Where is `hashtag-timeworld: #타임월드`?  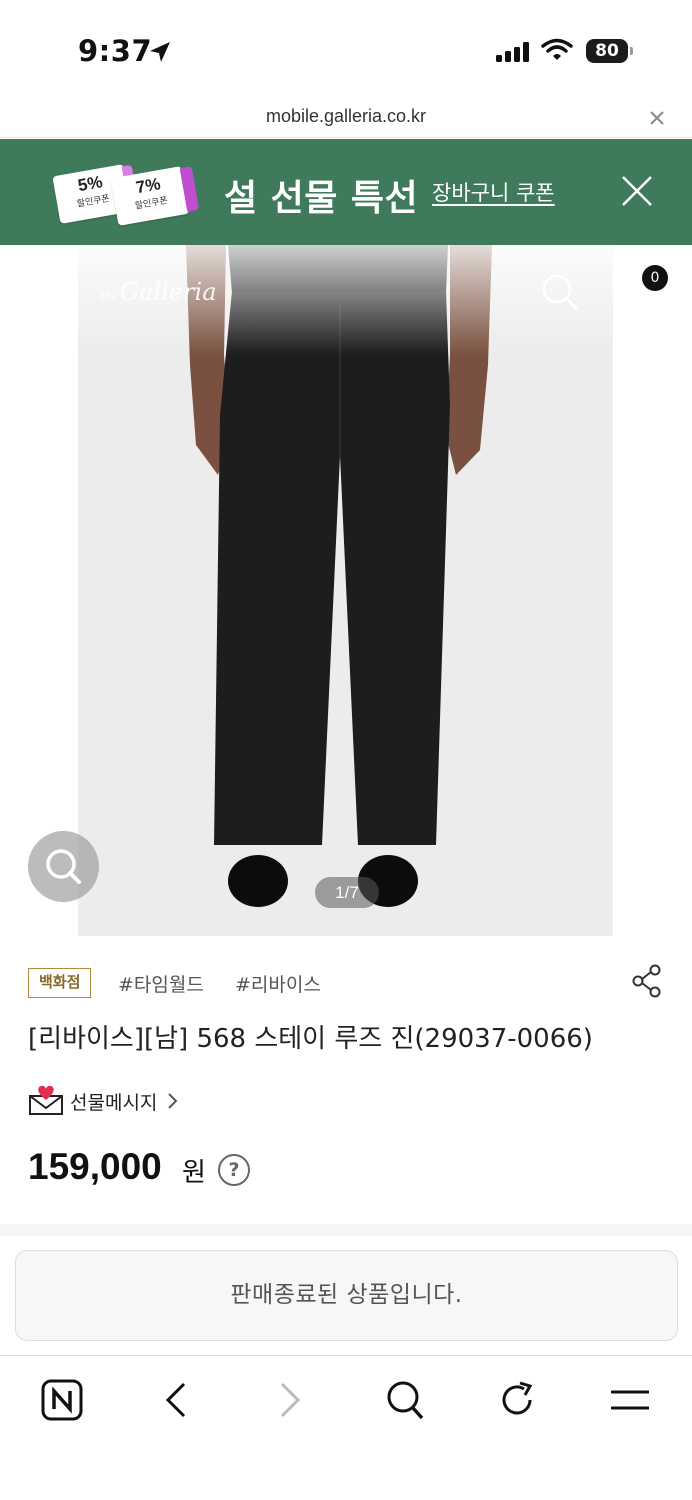
hashtag-timeworld: #타임월드 is located at coordinates (161, 983).